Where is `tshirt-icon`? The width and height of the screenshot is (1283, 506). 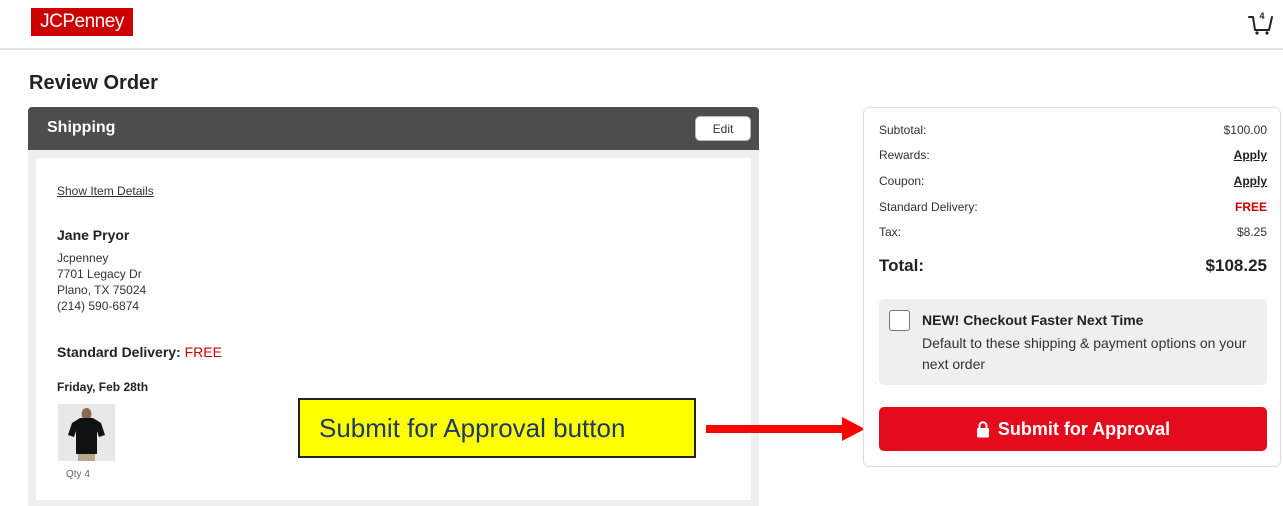 tshirt-icon is located at coordinates (86, 432).